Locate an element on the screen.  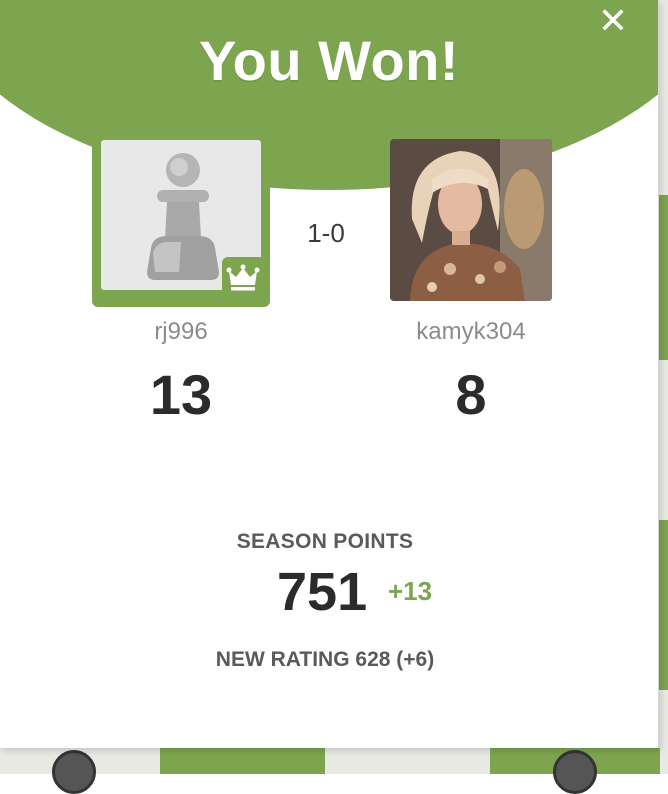
crown-icon is located at coordinates (243, 277).